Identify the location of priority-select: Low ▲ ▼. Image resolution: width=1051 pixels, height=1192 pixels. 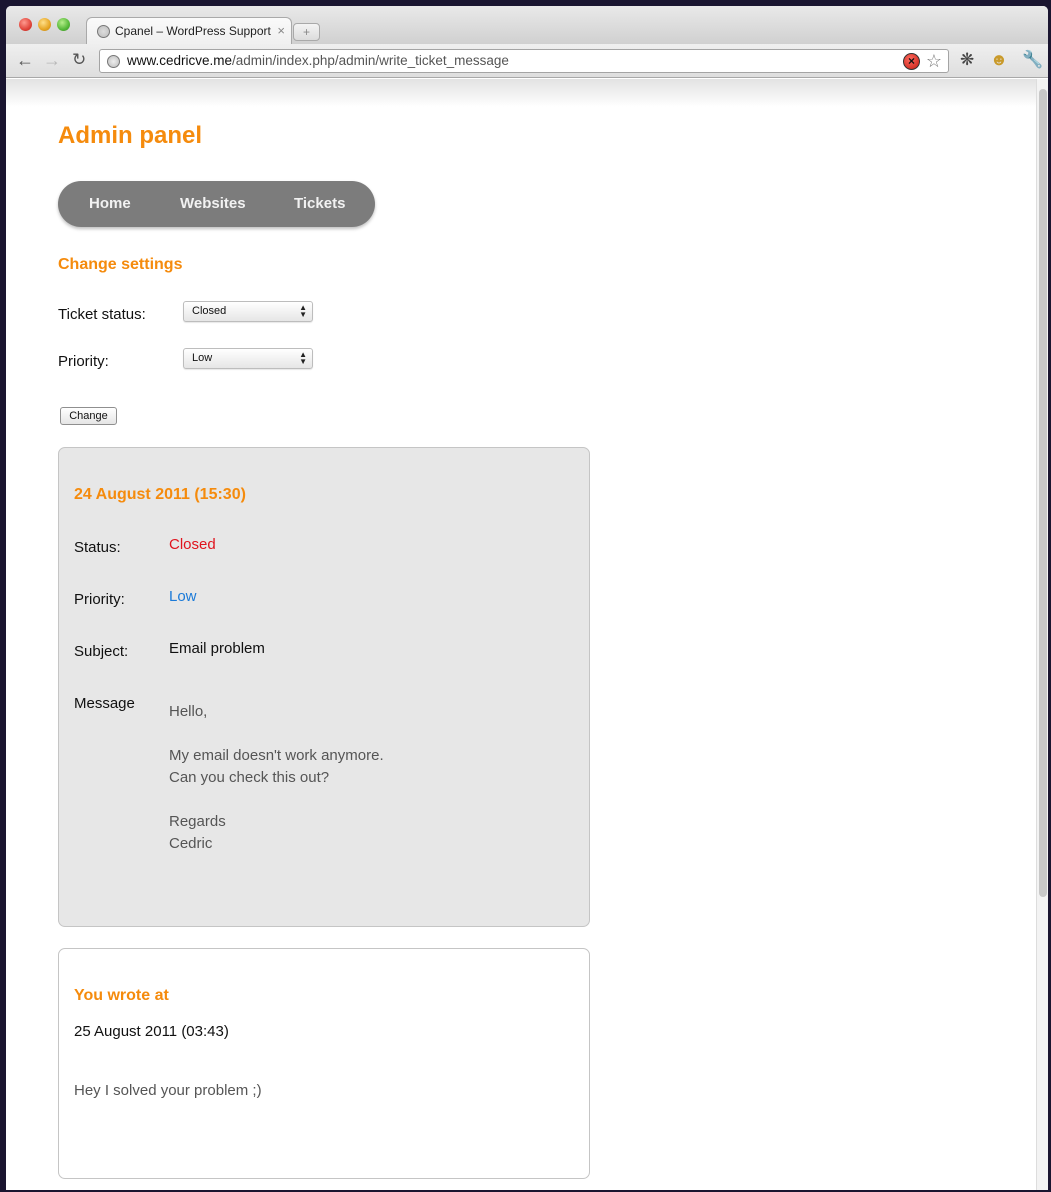
(248, 358).